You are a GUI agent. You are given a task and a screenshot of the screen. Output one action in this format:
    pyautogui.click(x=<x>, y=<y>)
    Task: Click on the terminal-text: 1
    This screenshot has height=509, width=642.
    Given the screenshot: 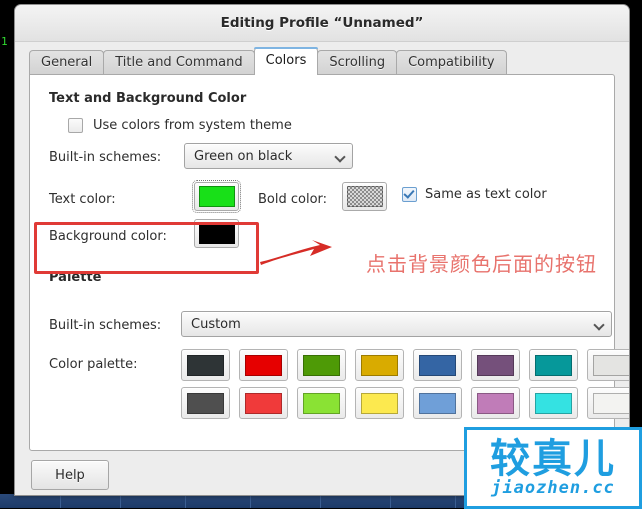 What is the action you would take?
    pyautogui.click(x=4, y=41)
    